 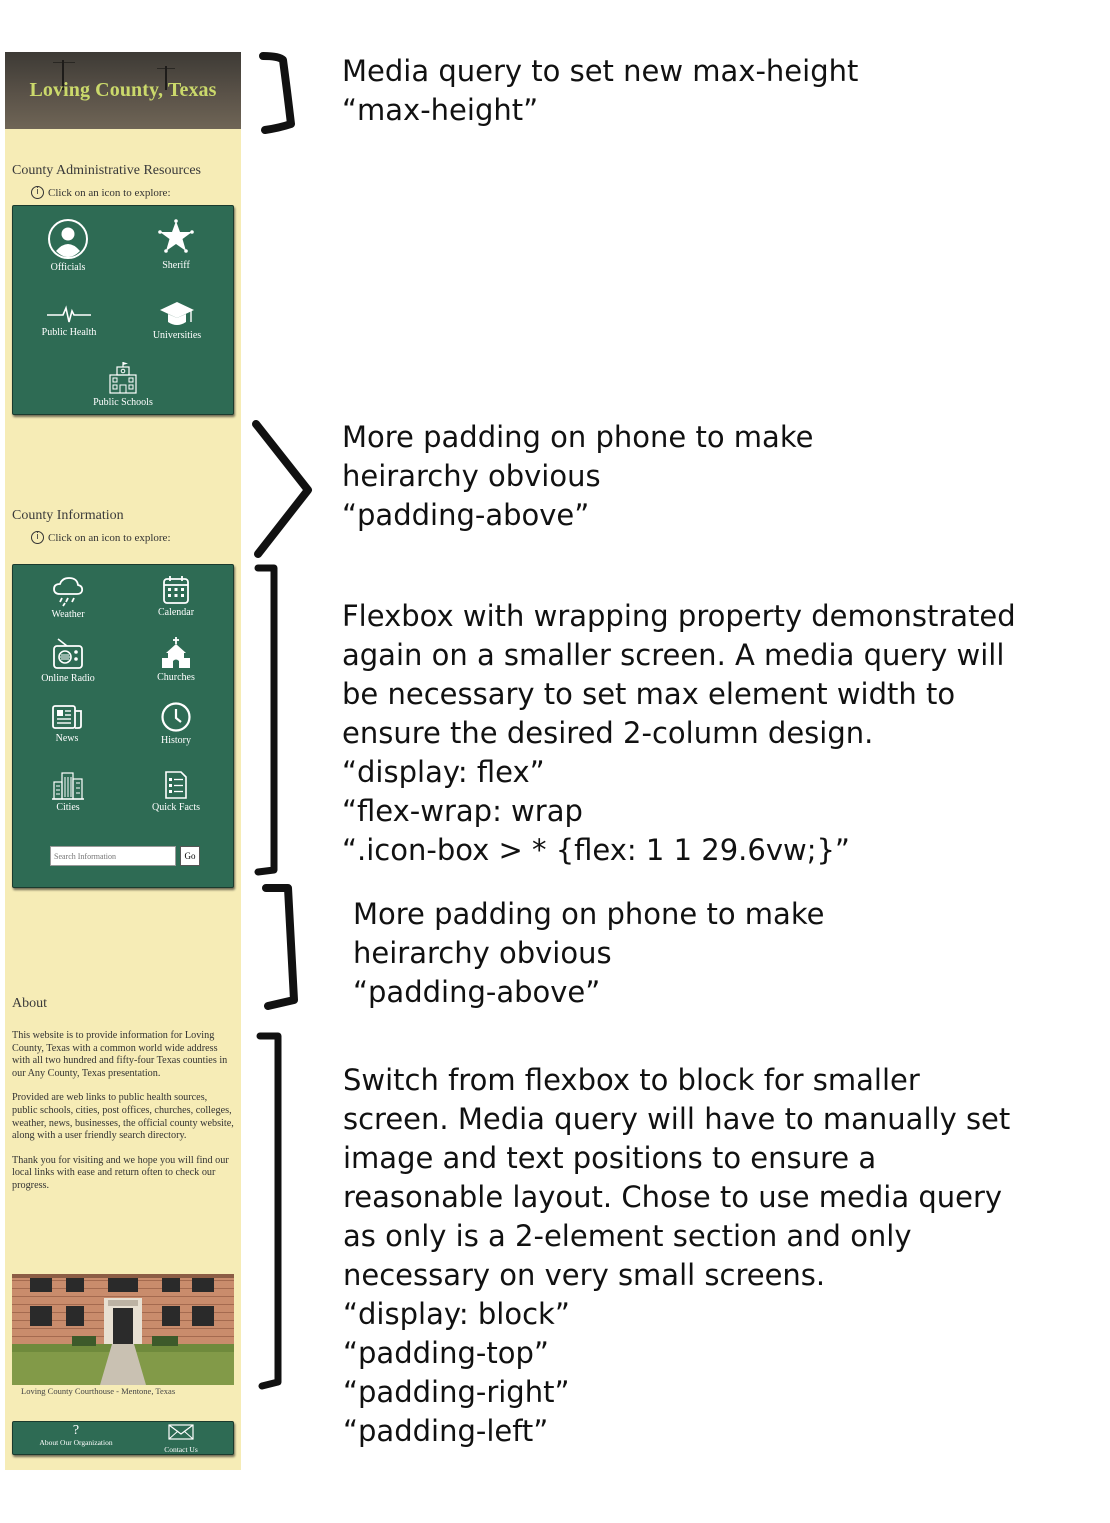 What do you see at coordinates (113, 856) in the screenshot?
I see `search-input` at bounding box center [113, 856].